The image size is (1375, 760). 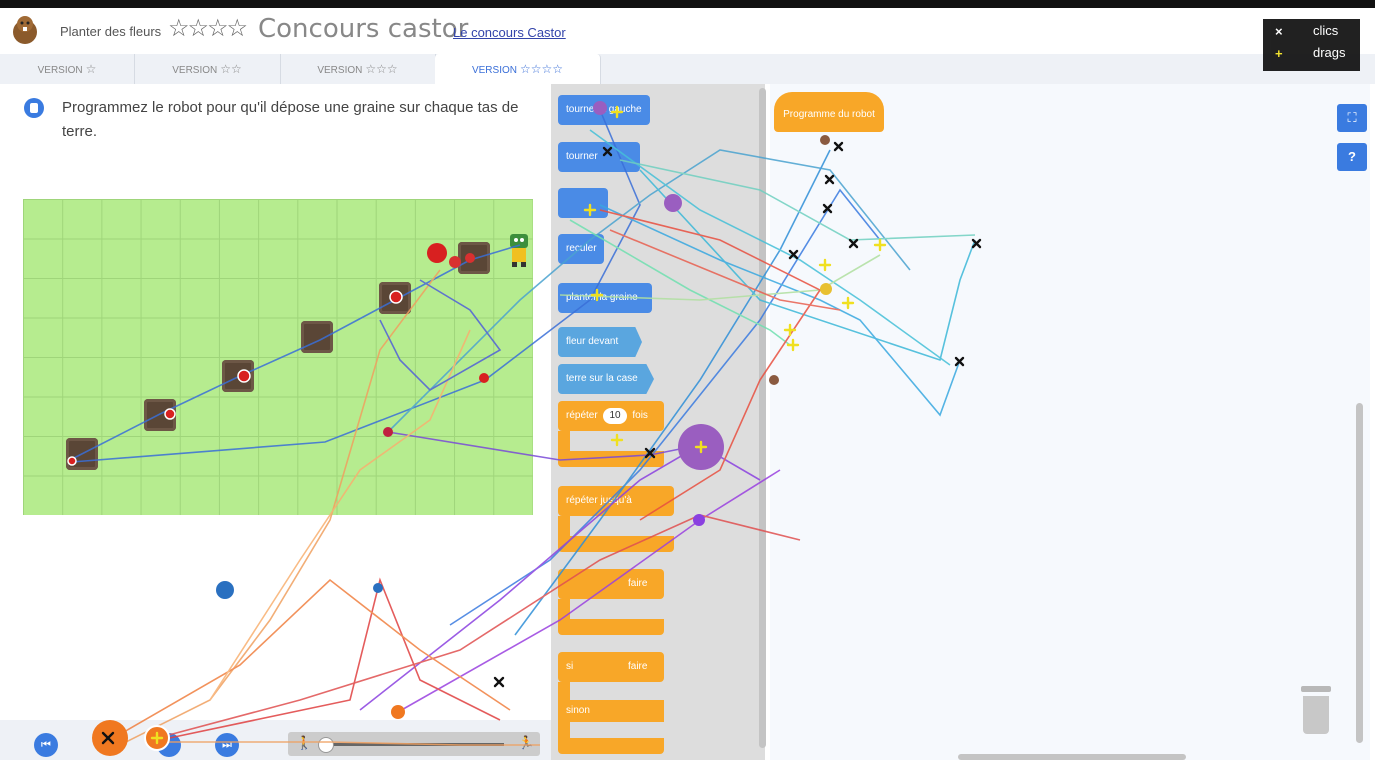 What do you see at coordinates (1316, 689) in the screenshot?
I see `trash-lid` at bounding box center [1316, 689].